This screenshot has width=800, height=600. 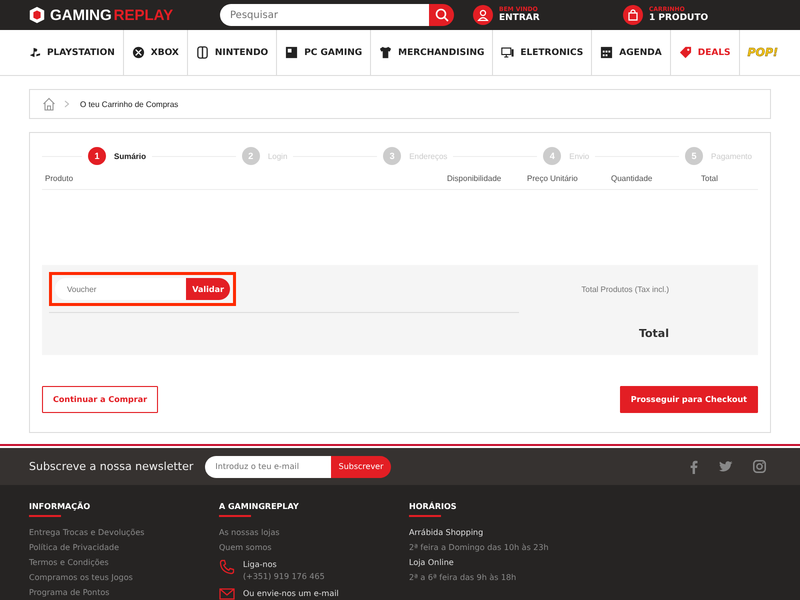 What do you see at coordinates (284, 577) in the screenshot?
I see `phone-number: (+351) 919 176 465` at bounding box center [284, 577].